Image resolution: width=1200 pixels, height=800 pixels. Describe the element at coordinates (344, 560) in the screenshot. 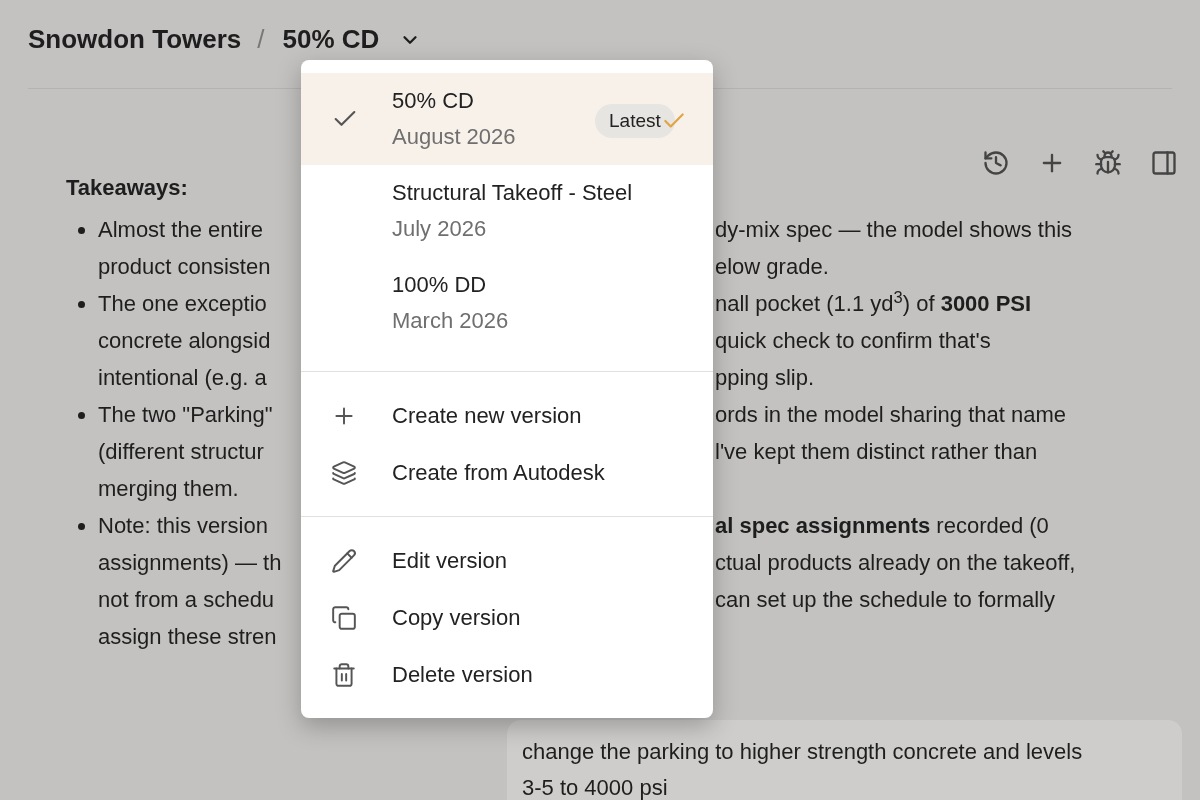

I see `pencil-icon` at that location.